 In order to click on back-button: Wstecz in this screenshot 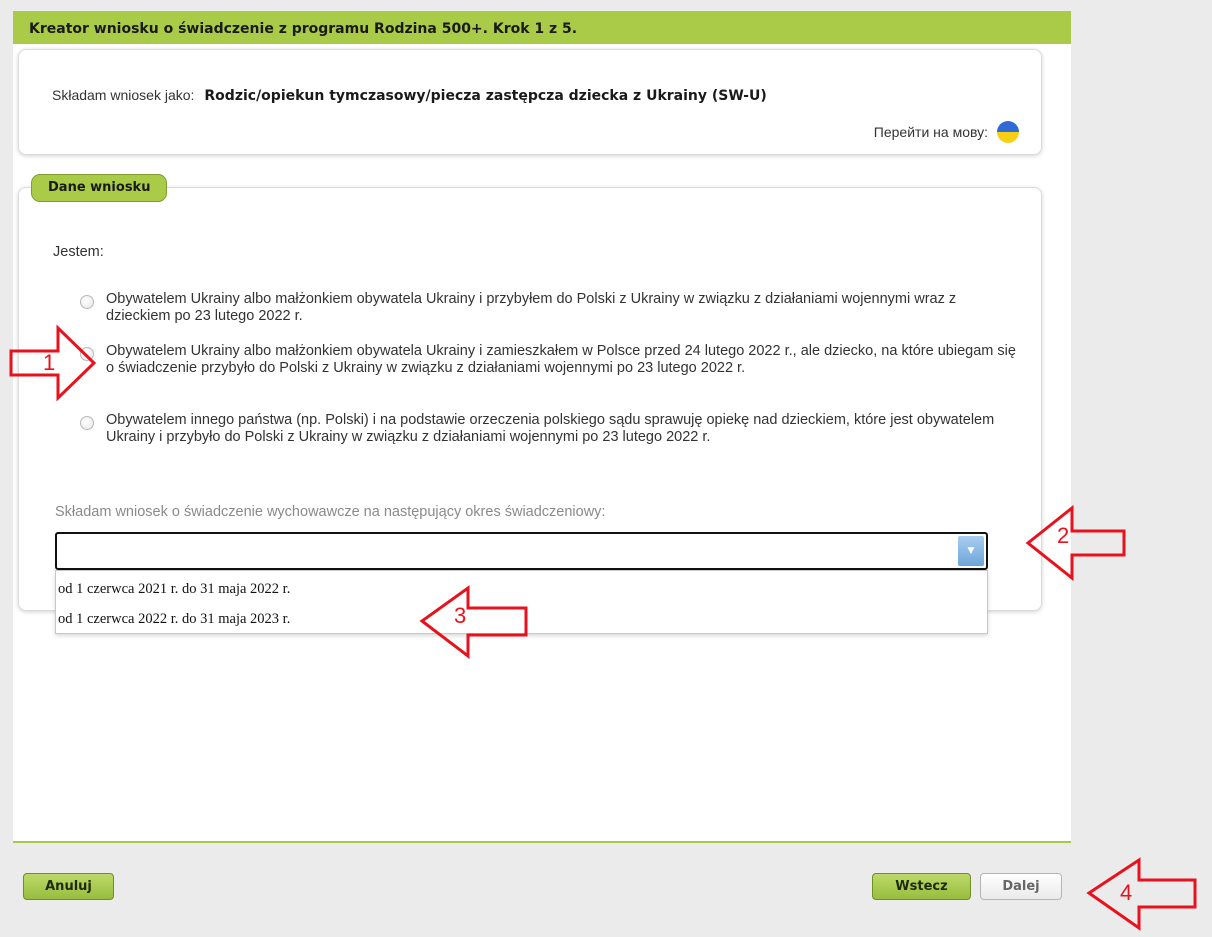, I will do `click(921, 886)`.